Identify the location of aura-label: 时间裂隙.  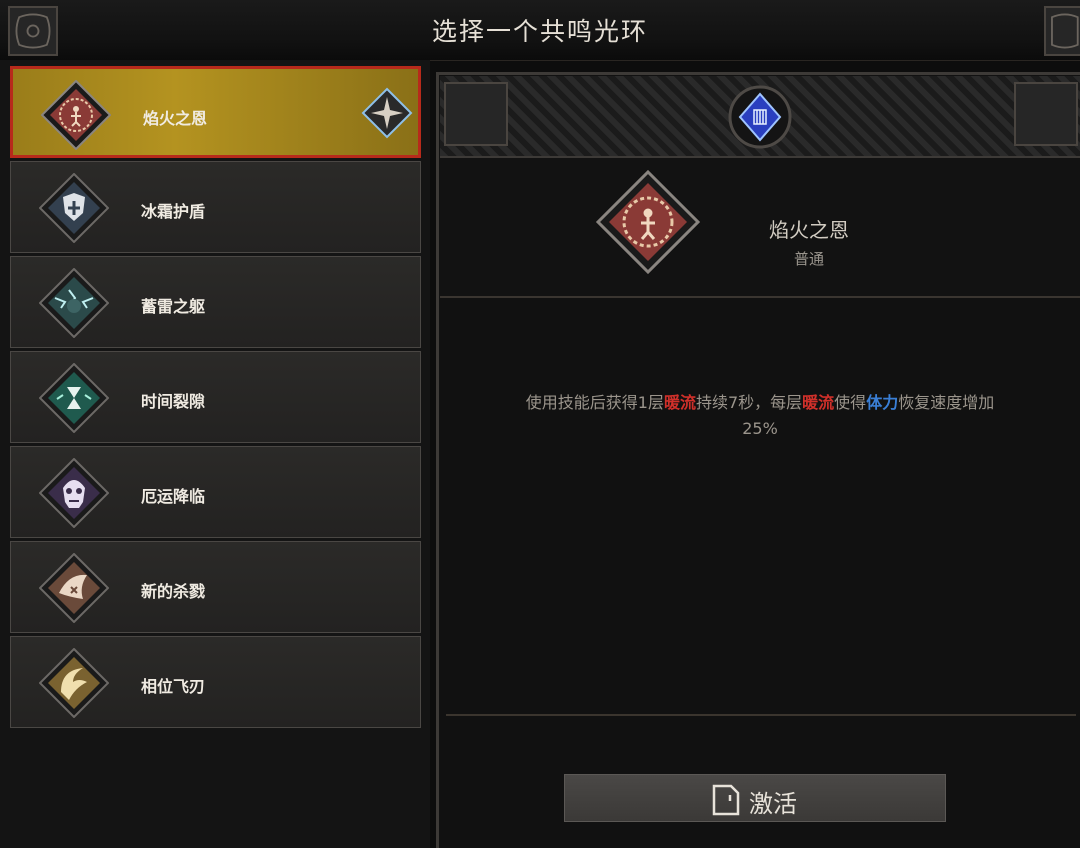
(173, 401).